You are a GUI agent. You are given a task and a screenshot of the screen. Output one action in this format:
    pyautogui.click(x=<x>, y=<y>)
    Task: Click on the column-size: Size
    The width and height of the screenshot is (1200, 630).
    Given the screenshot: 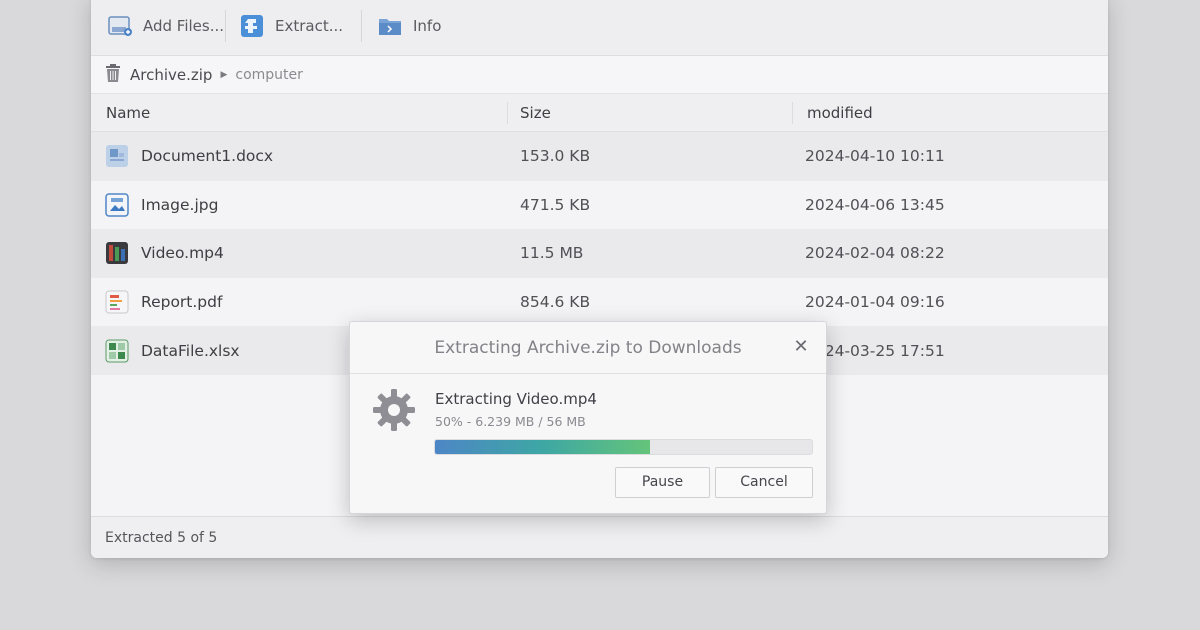 What is the action you would take?
    pyautogui.click(x=535, y=113)
    